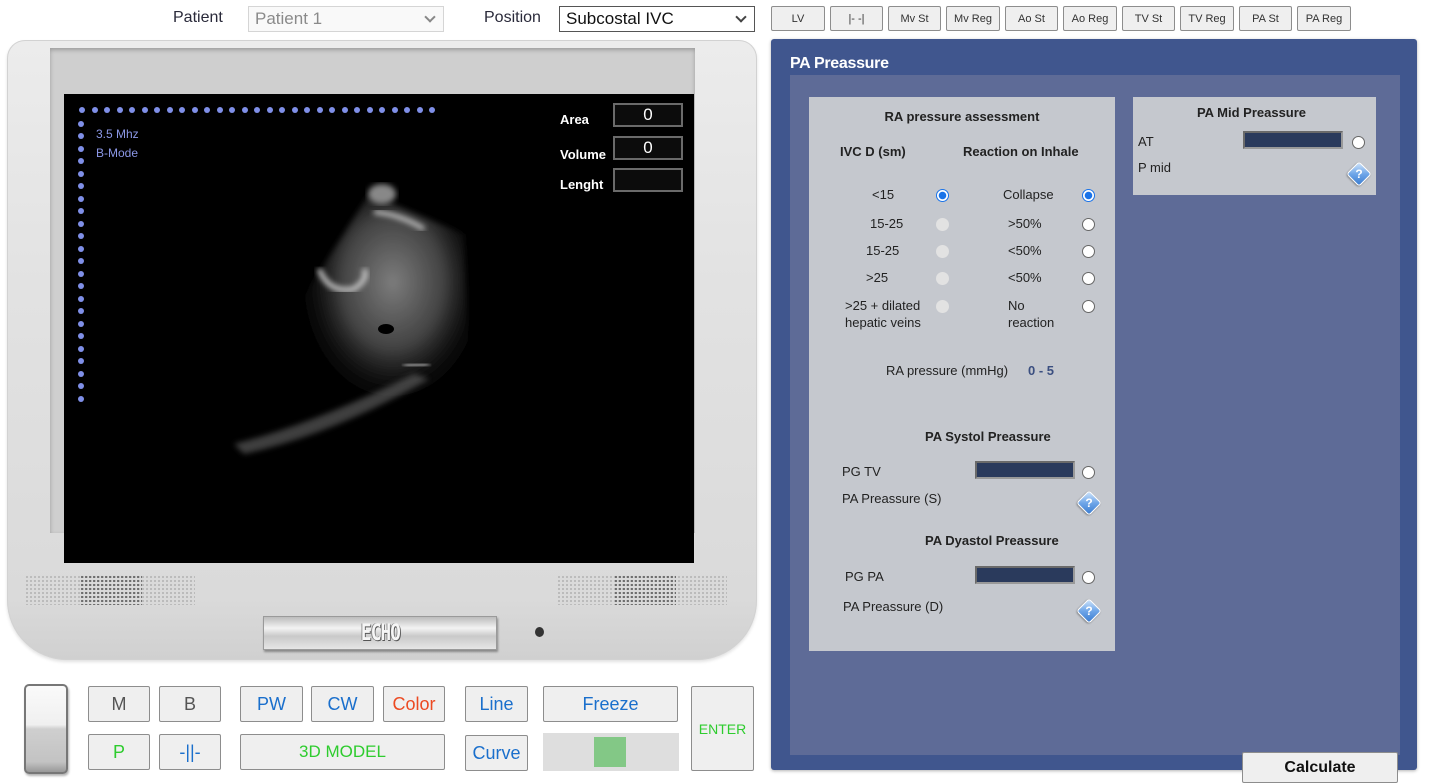 The width and height of the screenshot is (1430, 783). Describe the element at coordinates (1207, 18) in the screenshot. I see `view-button-tv-reg: TV Reg` at that location.